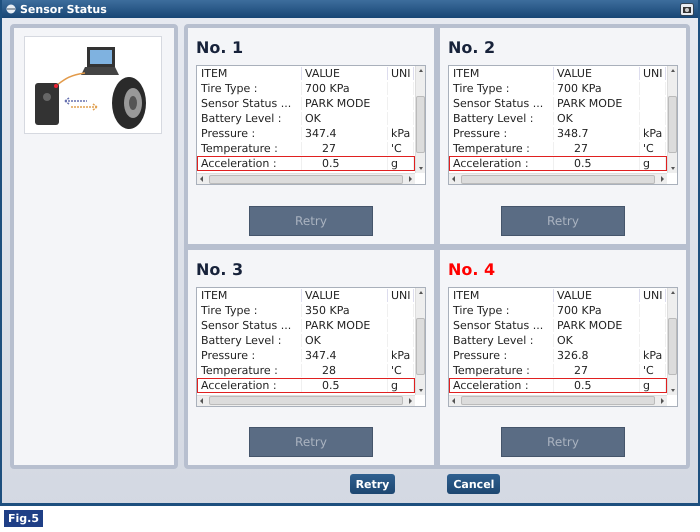 The width and height of the screenshot is (700, 532). What do you see at coordinates (220, 47) in the screenshot?
I see `sensor-title: No. 1` at bounding box center [220, 47].